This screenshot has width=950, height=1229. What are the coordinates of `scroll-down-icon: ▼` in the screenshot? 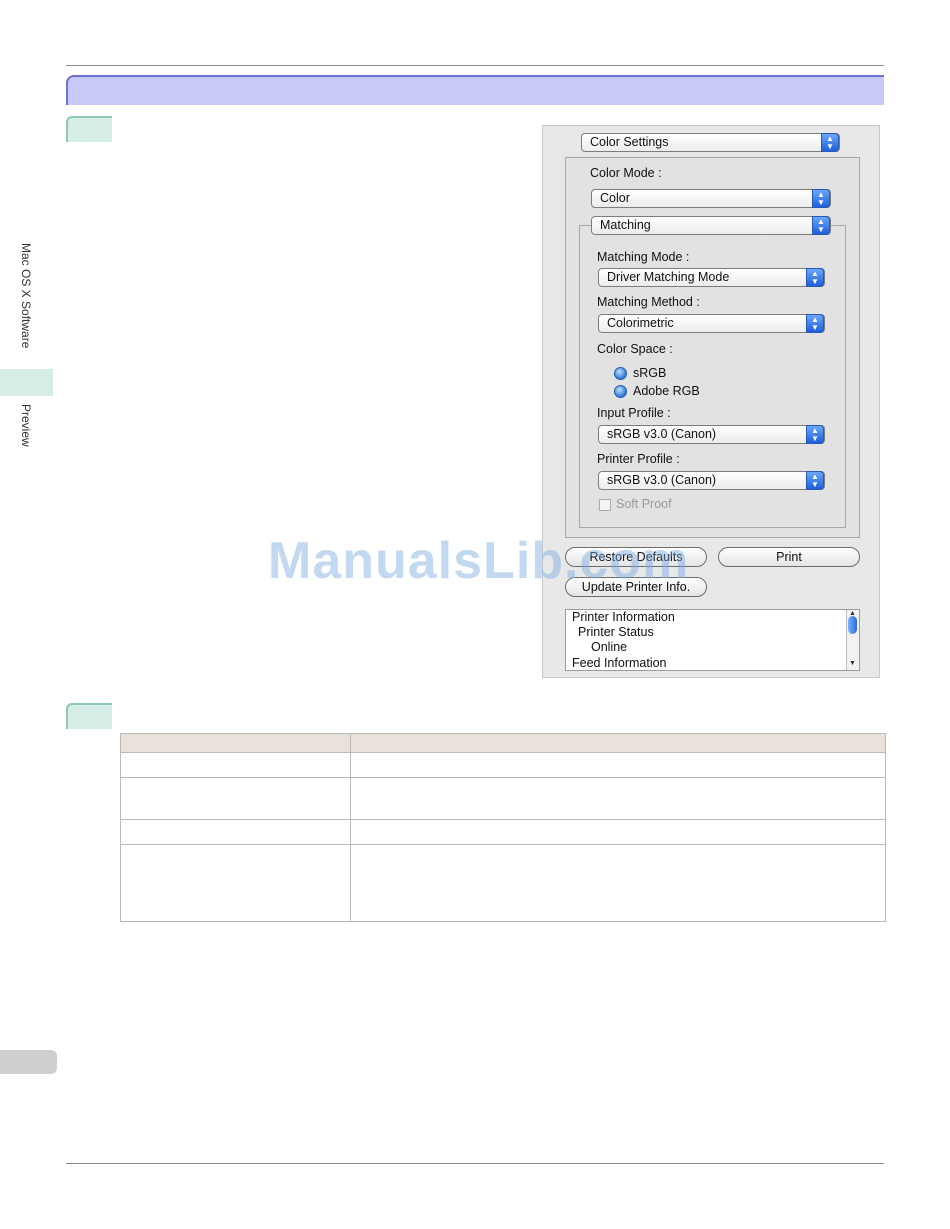 It's located at (852, 663).